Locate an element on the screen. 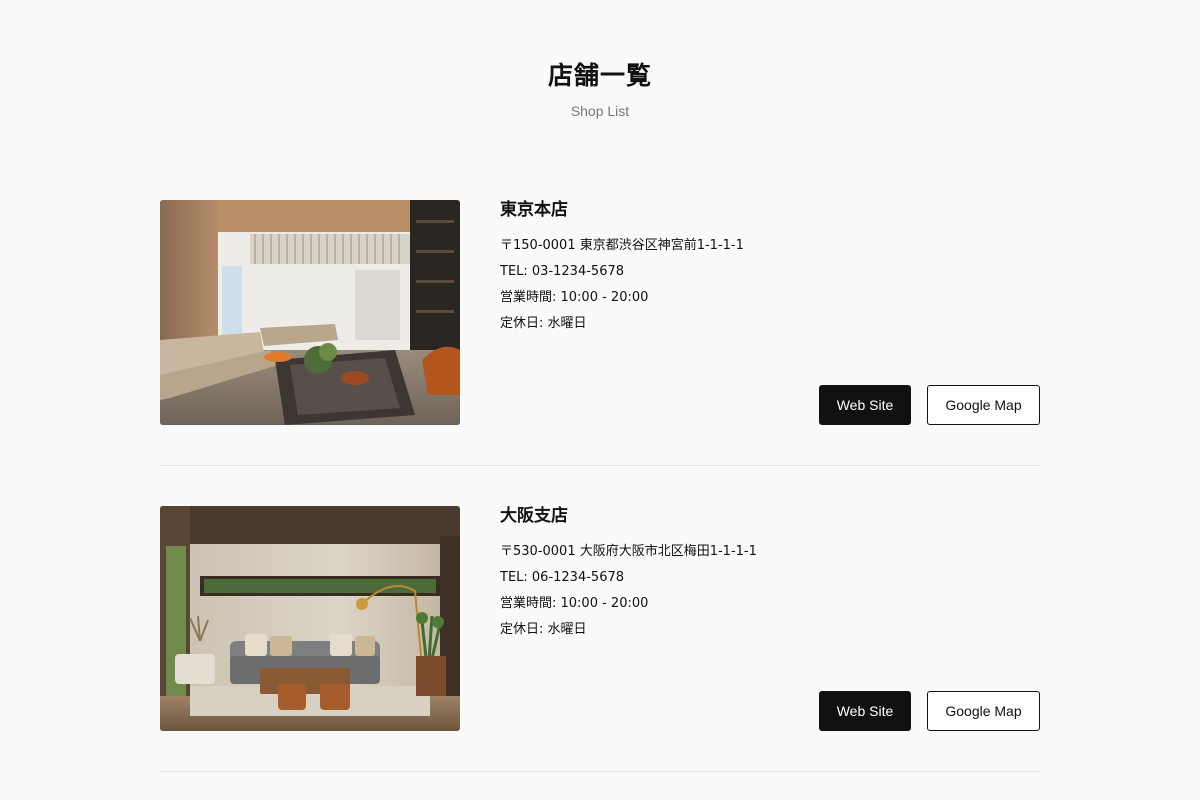 This screenshot has width=1200, height=800. shop-address: 〒530-0001 大阪府大阪市北区梅田1-1-1-1 is located at coordinates (628, 551).